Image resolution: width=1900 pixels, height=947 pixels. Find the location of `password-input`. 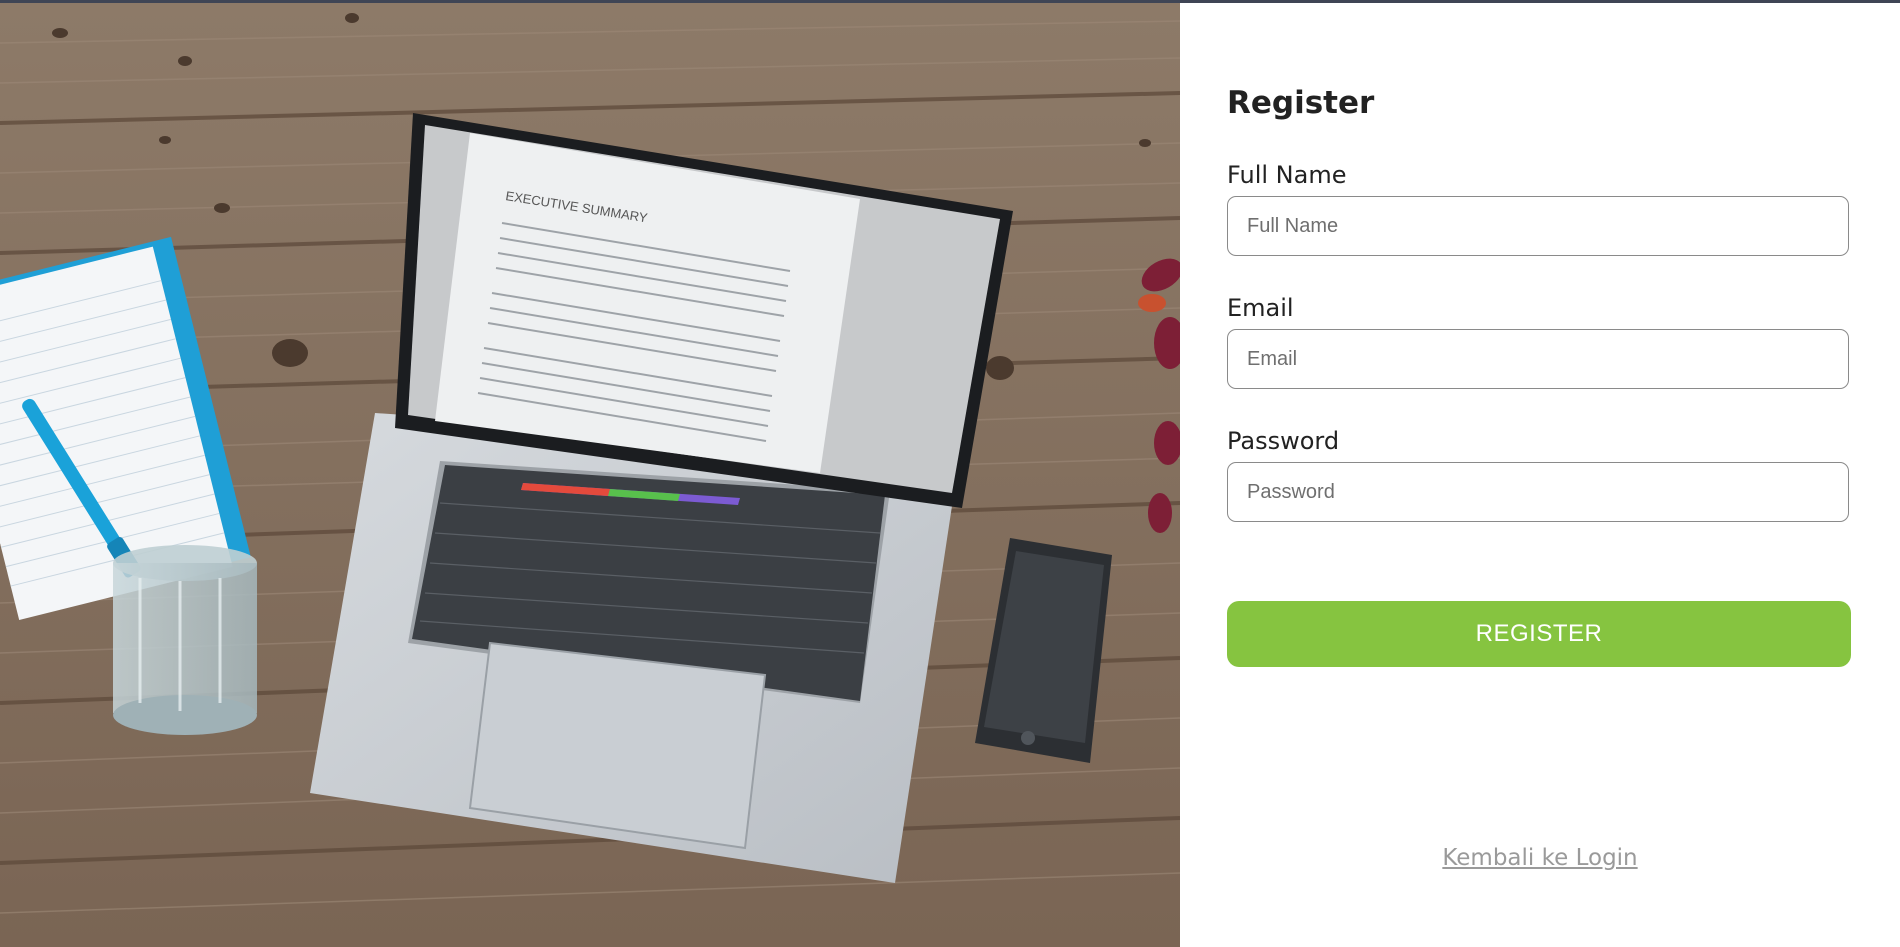

password-input is located at coordinates (1538, 492).